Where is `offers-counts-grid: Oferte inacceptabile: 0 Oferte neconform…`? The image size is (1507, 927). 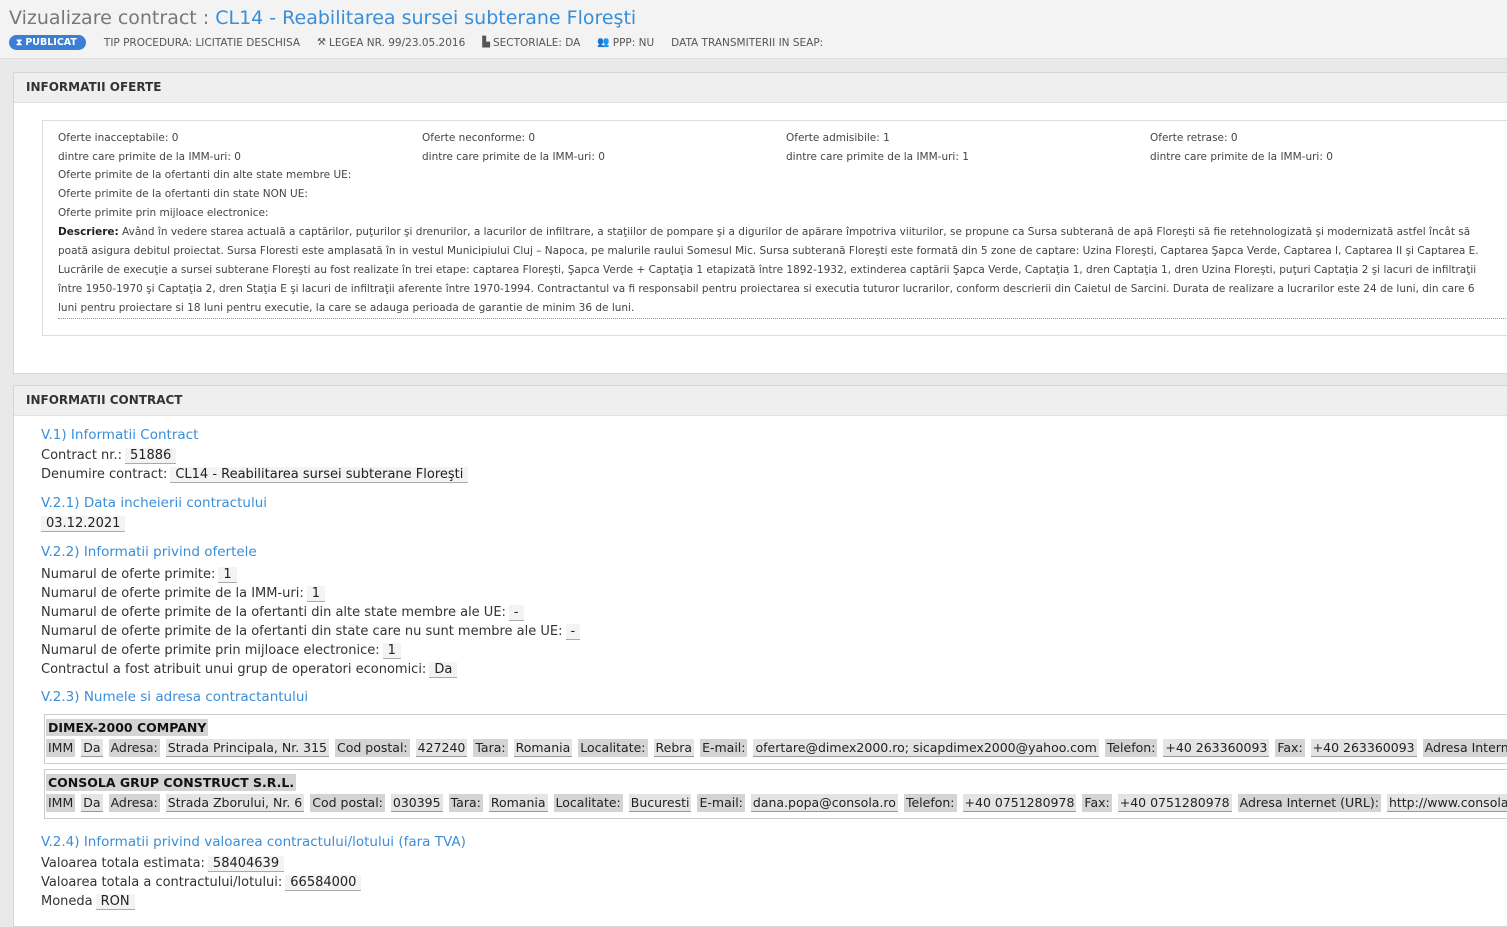 offers-counts-grid: Oferte inacceptabile: 0 Oferte neconform… is located at coordinates (782, 147).